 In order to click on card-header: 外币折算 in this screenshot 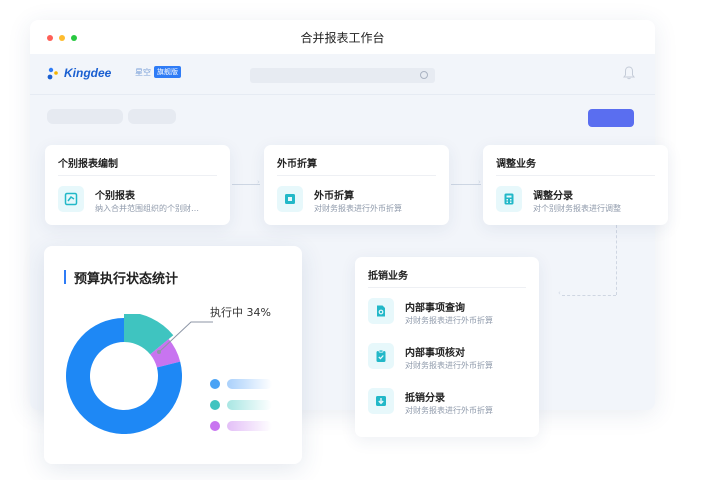, I will do `click(297, 164)`.